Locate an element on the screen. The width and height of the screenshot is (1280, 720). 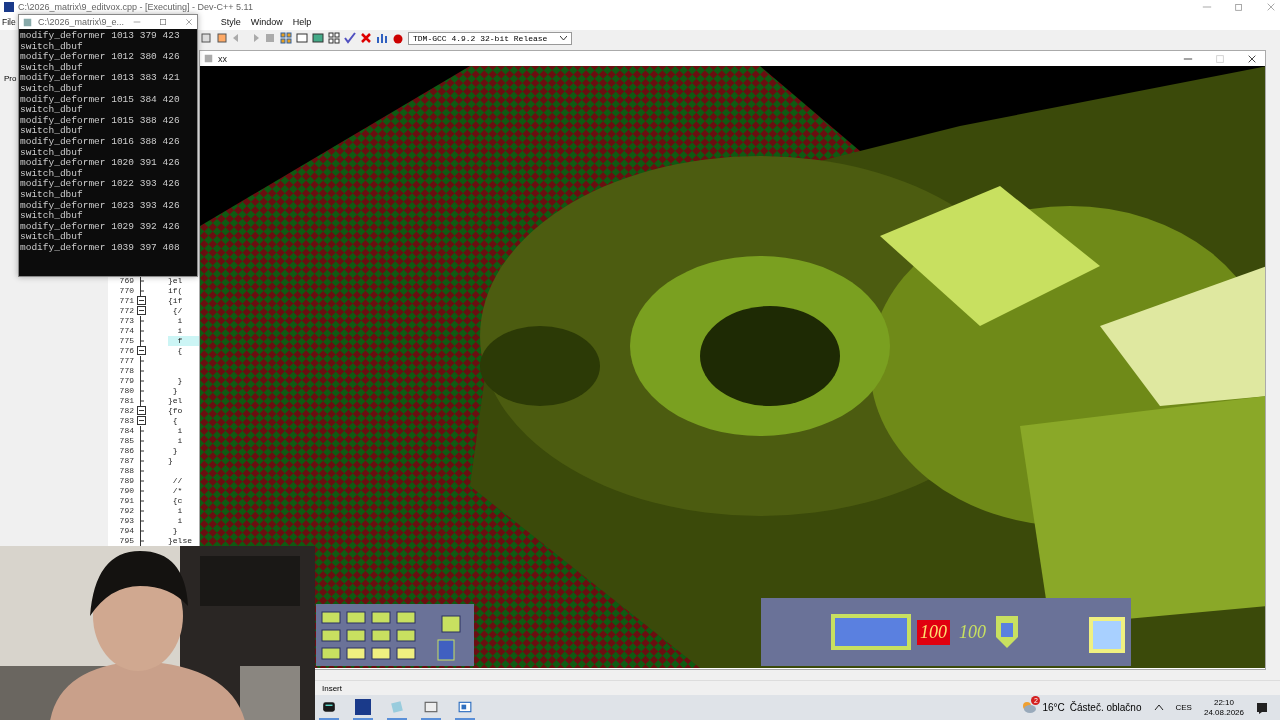
line-number: 789 is located at coordinates (126, 481).